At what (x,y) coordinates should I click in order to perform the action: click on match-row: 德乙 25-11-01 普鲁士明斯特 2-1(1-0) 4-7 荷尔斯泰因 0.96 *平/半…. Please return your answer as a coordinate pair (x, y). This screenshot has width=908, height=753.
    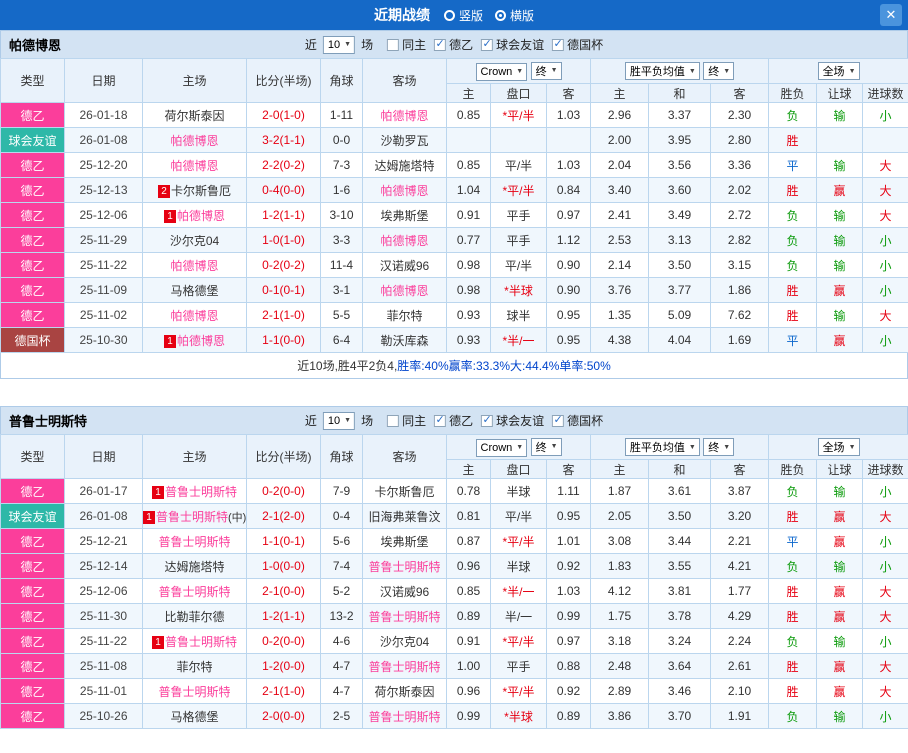
    Looking at the image, I should click on (454, 691).